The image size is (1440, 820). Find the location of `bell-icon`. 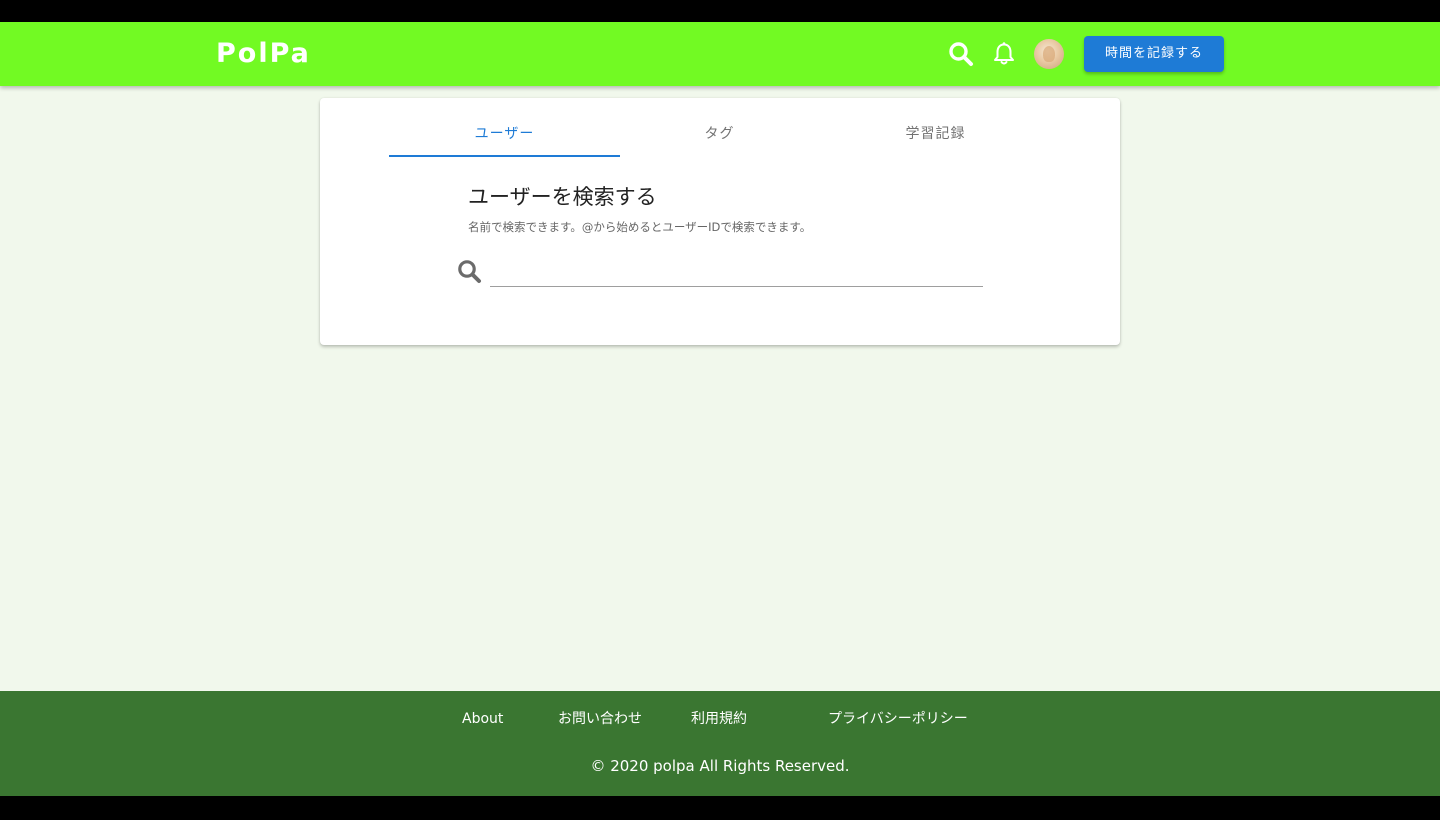

bell-icon is located at coordinates (1004, 54).